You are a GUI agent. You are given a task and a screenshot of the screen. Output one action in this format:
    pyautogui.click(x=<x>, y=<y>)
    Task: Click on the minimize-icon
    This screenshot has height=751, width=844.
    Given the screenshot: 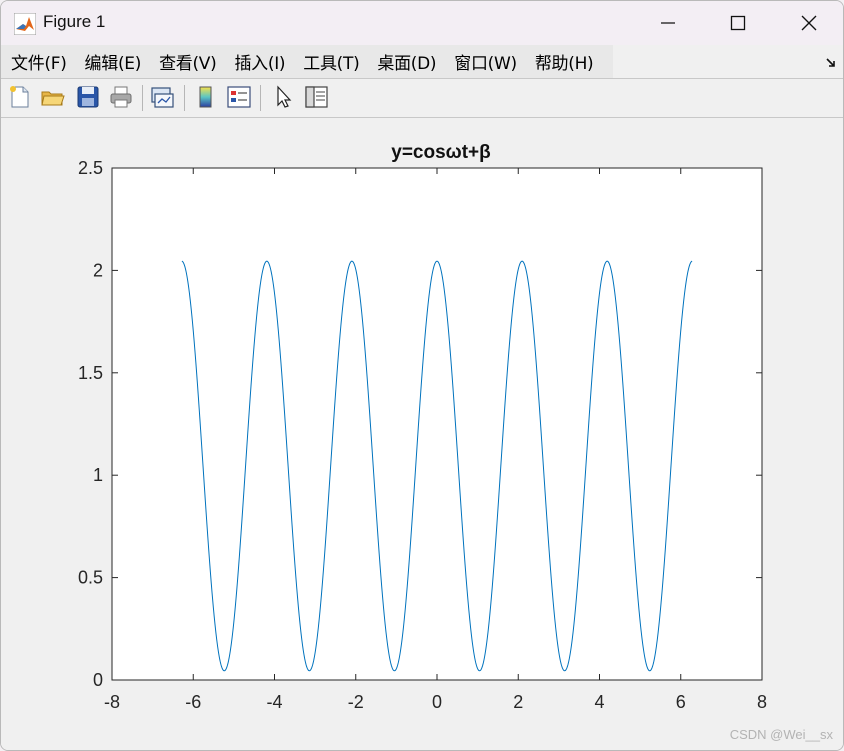 What is the action you would take?
    pyautogui.click(x=668, y=23)
    